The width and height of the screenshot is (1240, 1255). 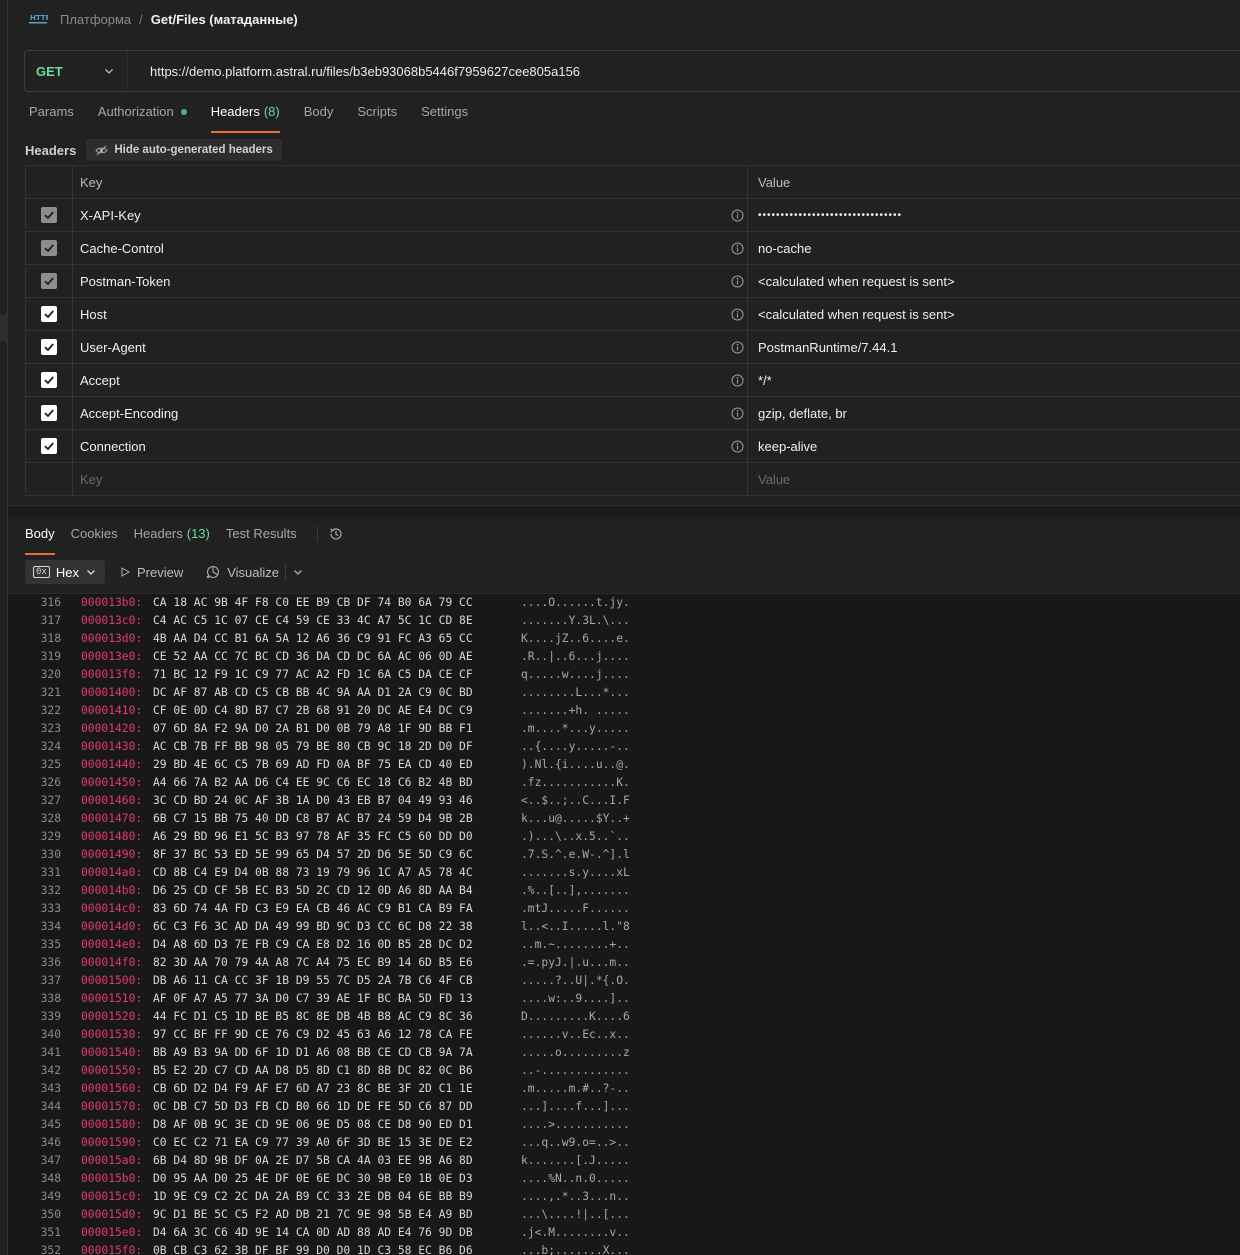 I want to click on header-key-cell: Accept-Encoding, so click(x=410, y=413).